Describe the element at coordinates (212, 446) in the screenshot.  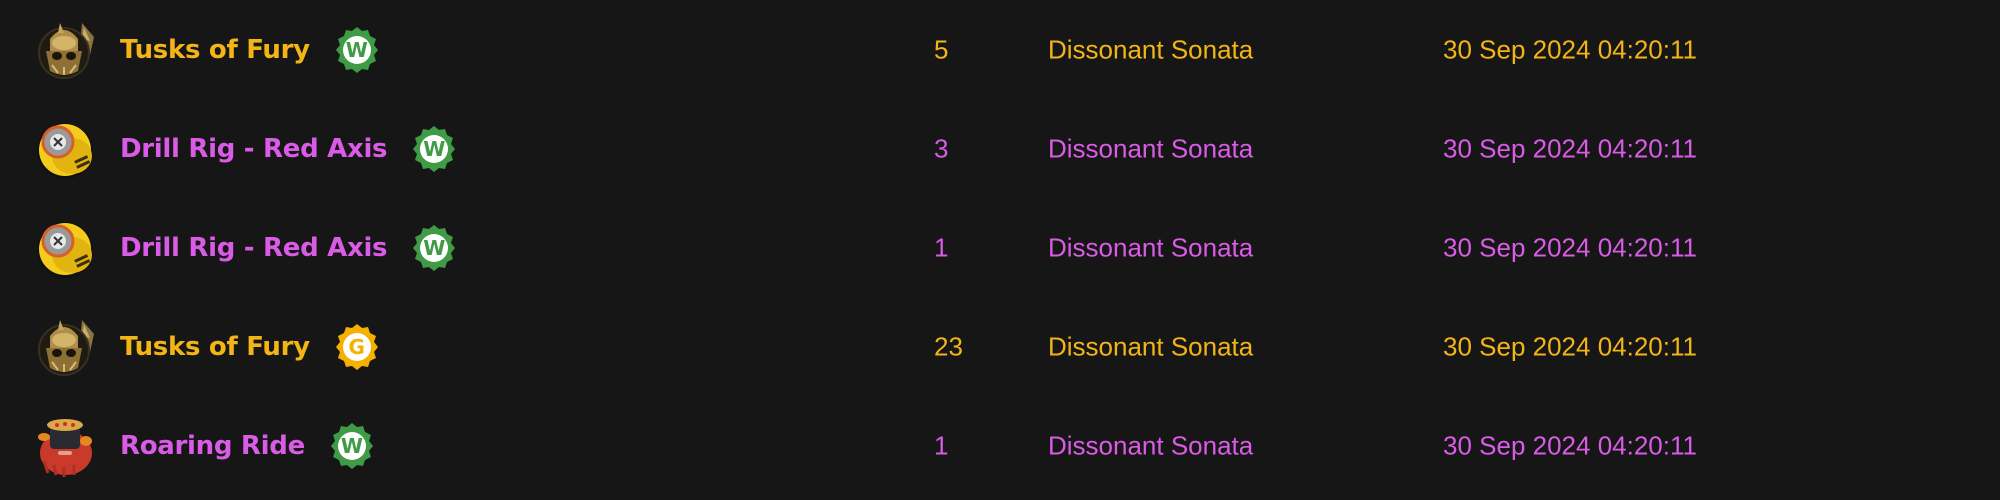
I see `item-name: Roaring Ride` at that location.